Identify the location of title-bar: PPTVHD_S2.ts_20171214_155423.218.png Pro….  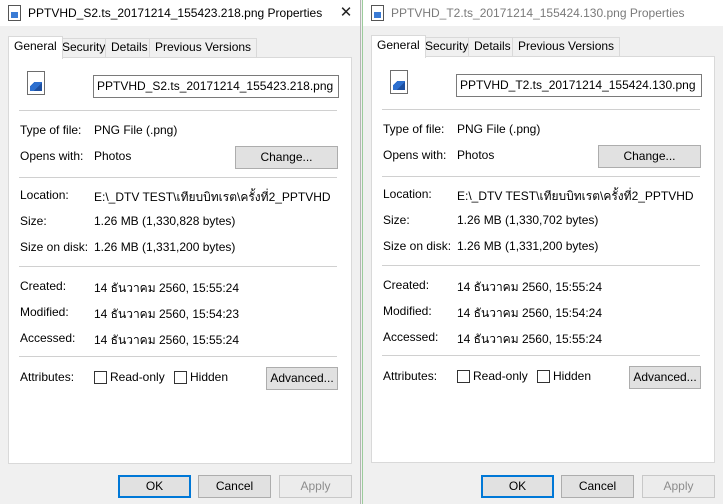
(180, 13).